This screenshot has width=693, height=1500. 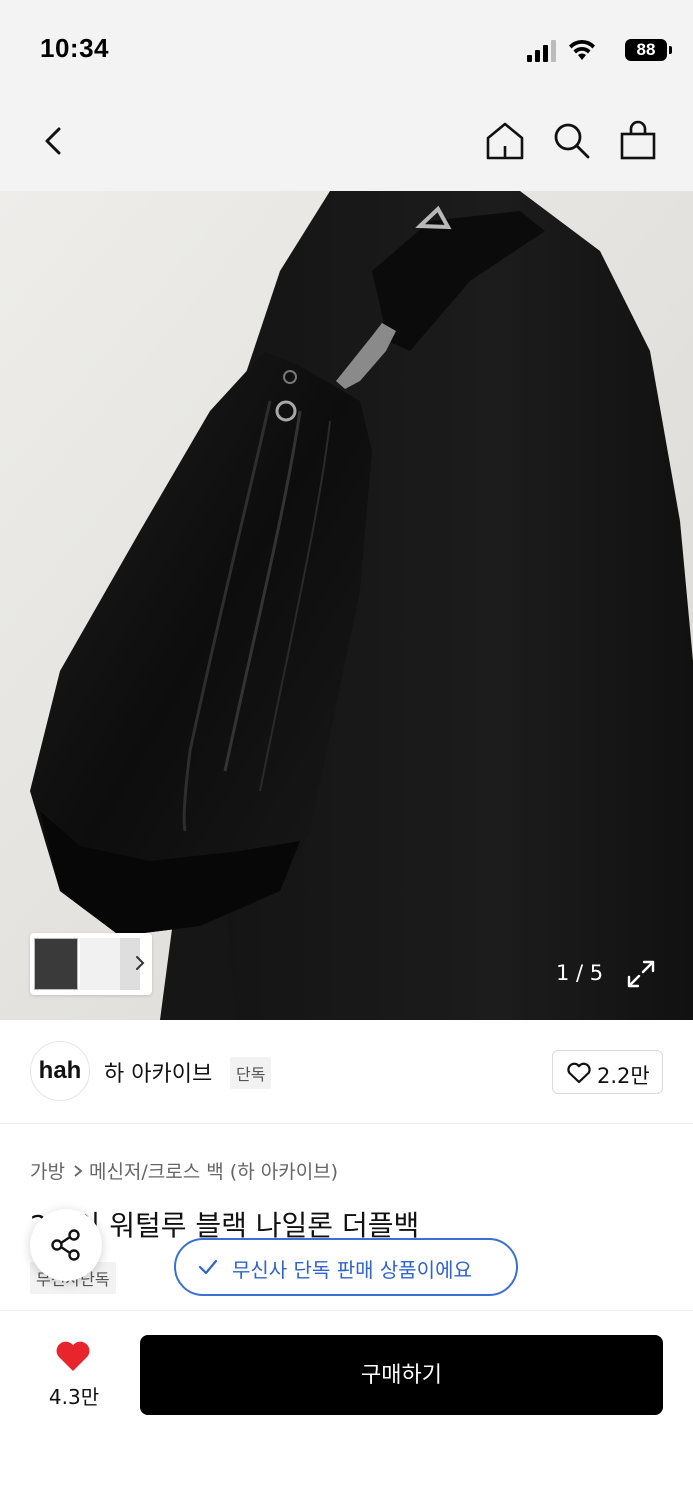 I want to click on brand-row: hah 하 아카이브 단독 2.2만, so click(x=346, y=1072).